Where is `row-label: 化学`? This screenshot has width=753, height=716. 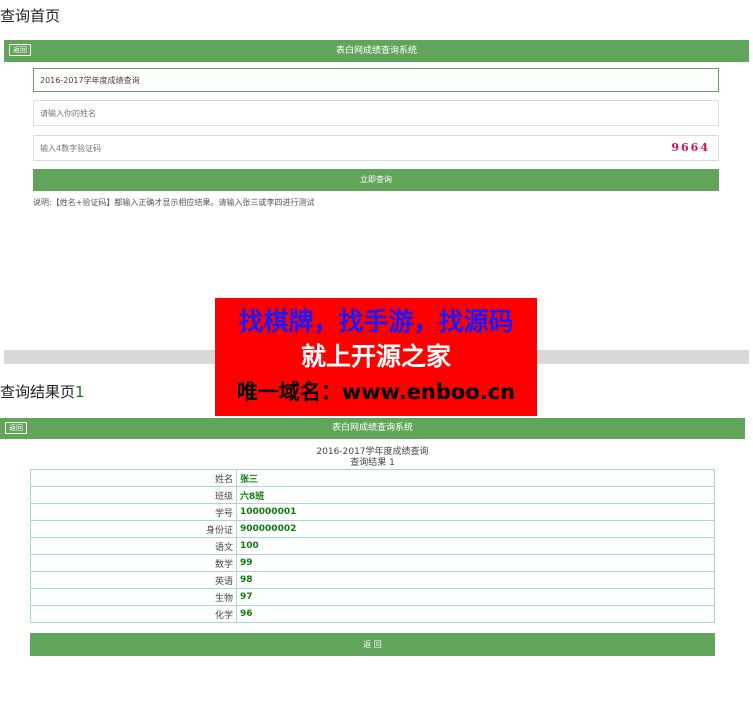 row-label: 化学 is located at coordinates (133, 614).